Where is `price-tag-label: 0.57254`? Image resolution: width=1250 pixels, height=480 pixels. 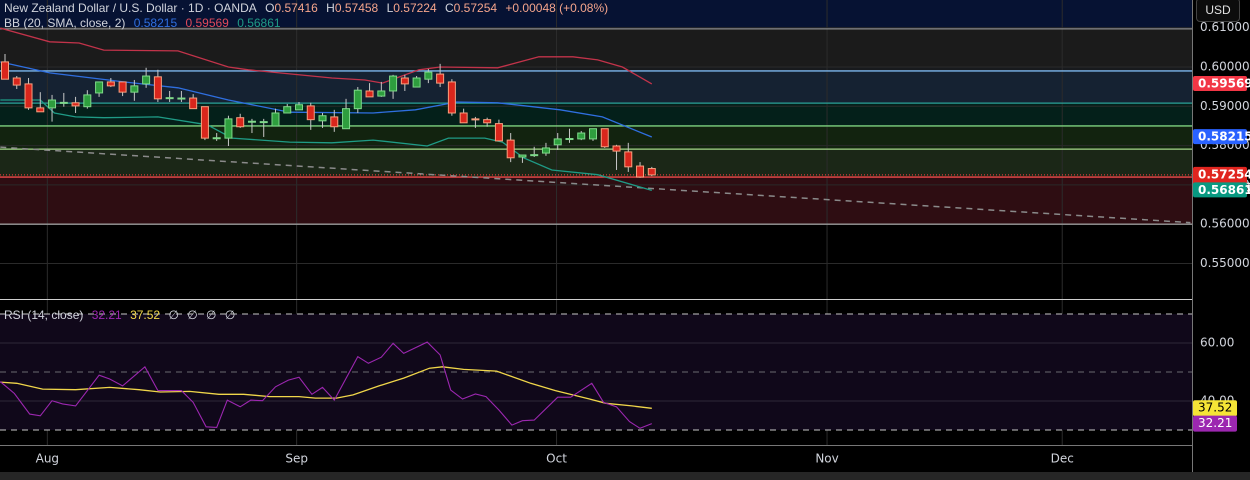 price-tag-label: 0.57254 is located at coordinates (1224, 174).